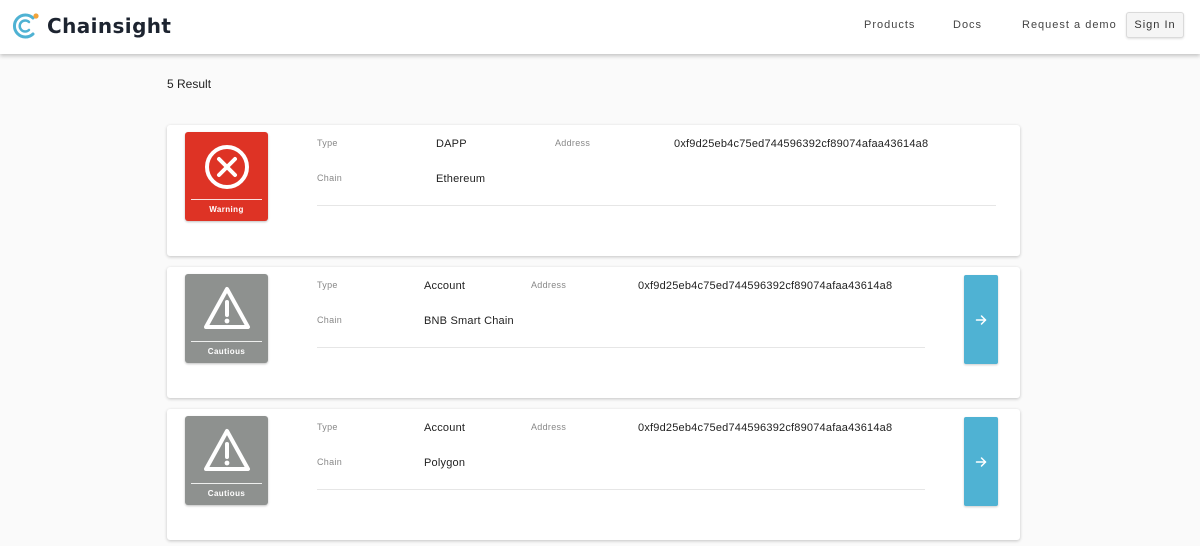  I want to click on risk-badge-warning: Warning, so click(226, 176).